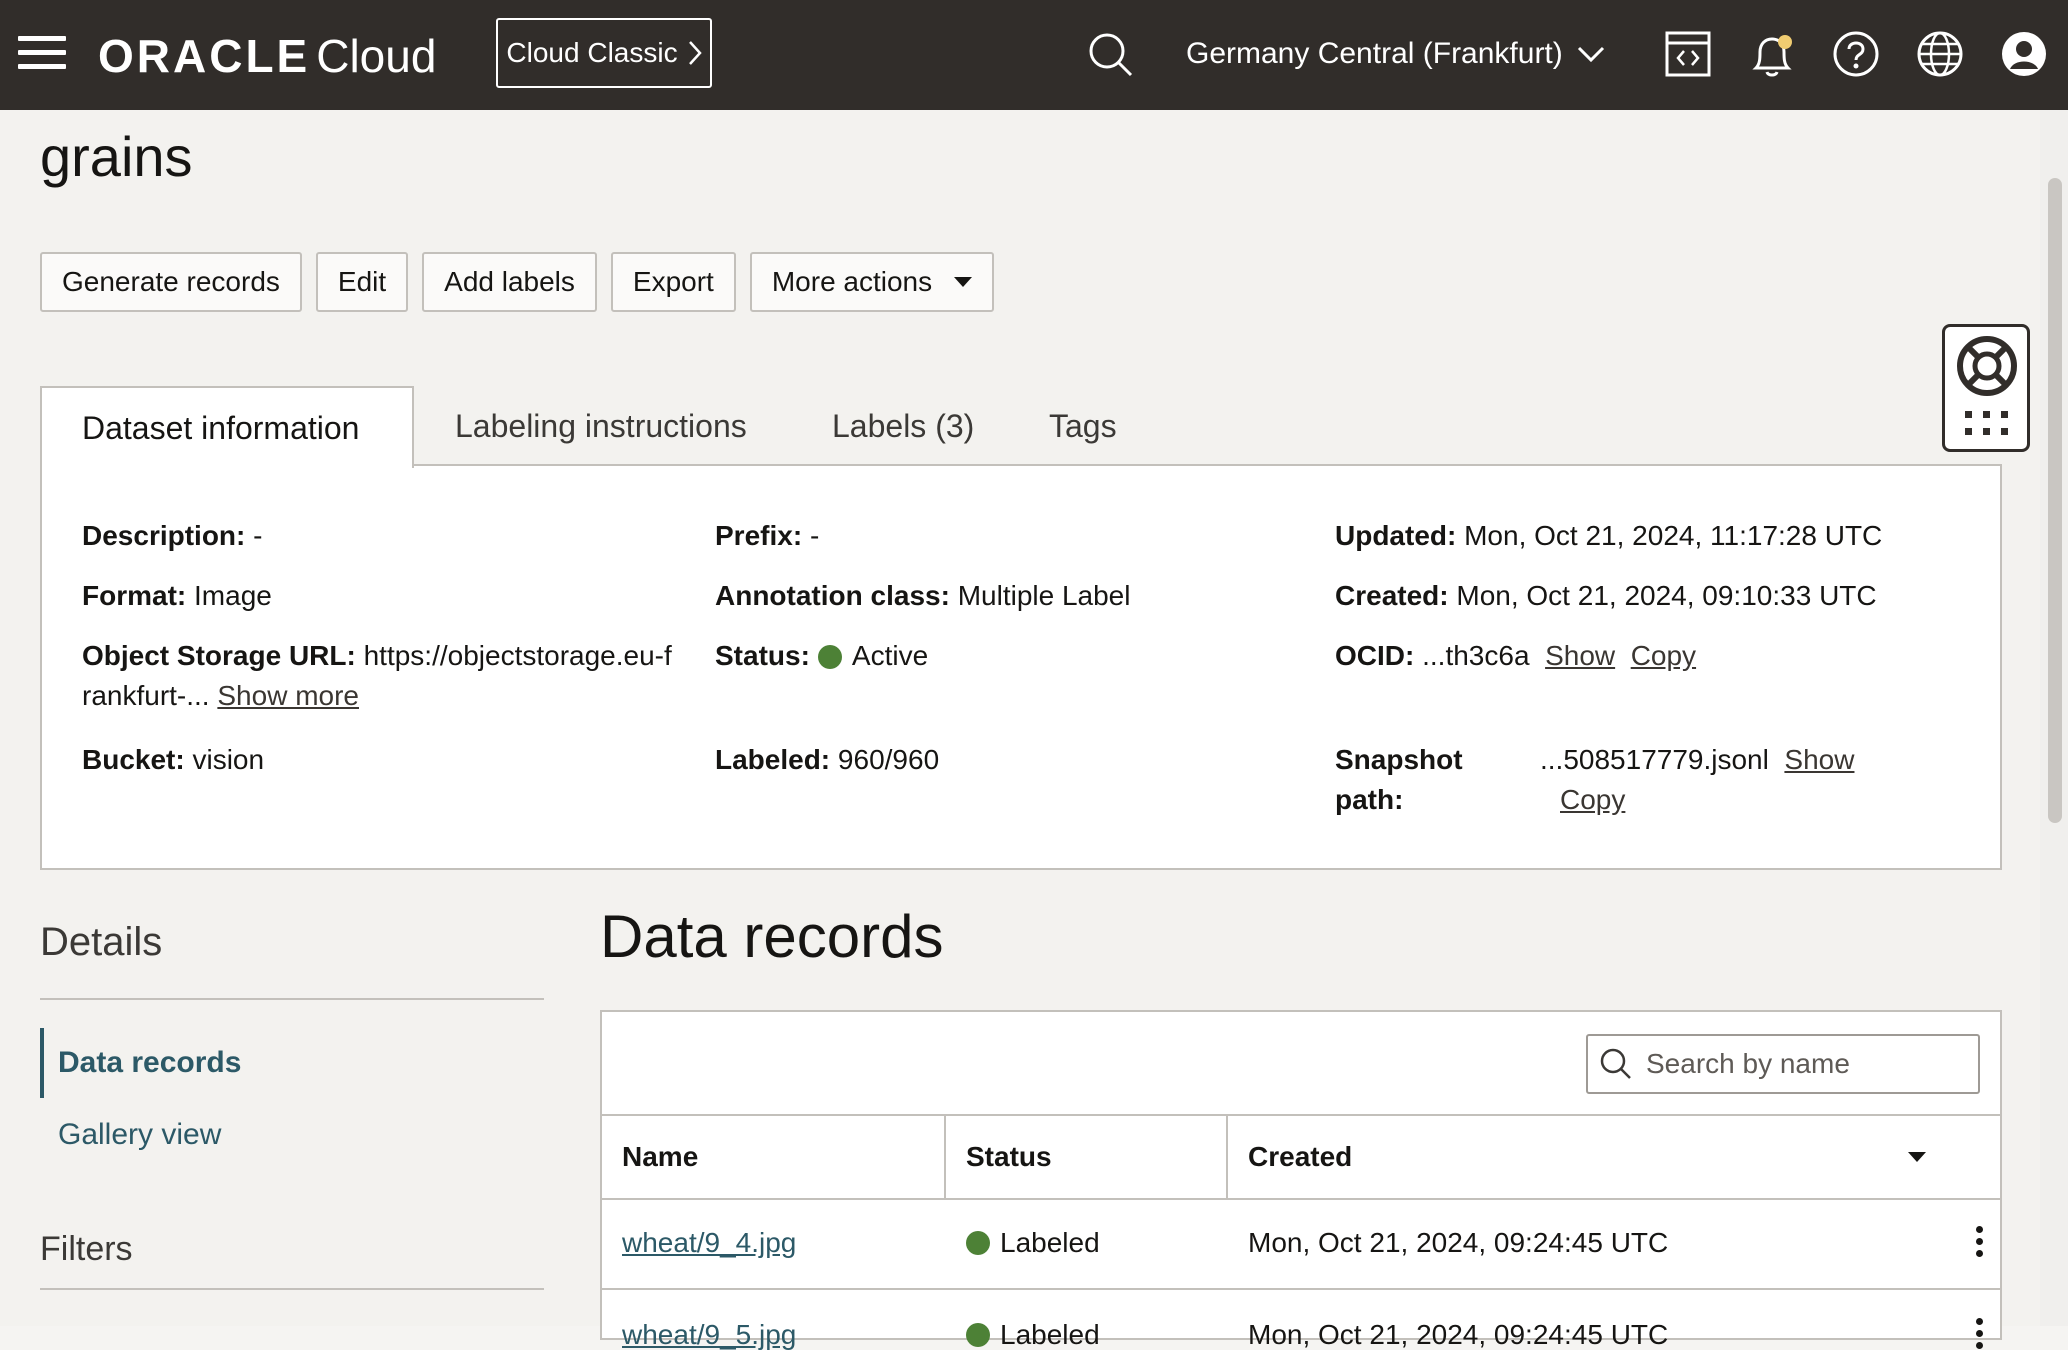 Image resolution: width=2068 pixels, height=1350 pixels. Describe the element at coordinates (592, 52) in the screenshot. I see `cloud-classic-label: Cloud Classic` at that location.